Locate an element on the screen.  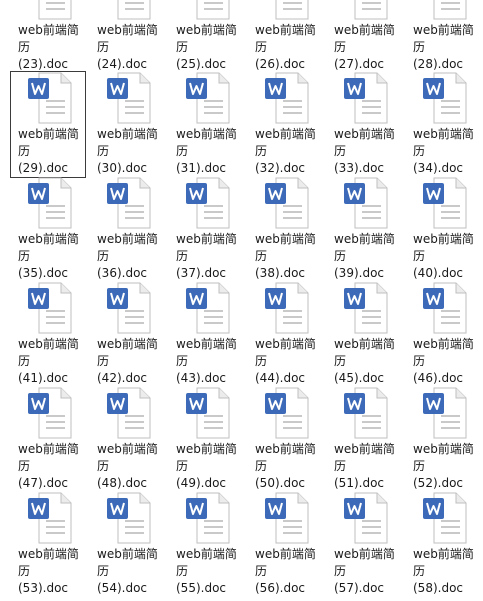
file-item: web前端简历 (29).doc is located at coordinates (48, 124).